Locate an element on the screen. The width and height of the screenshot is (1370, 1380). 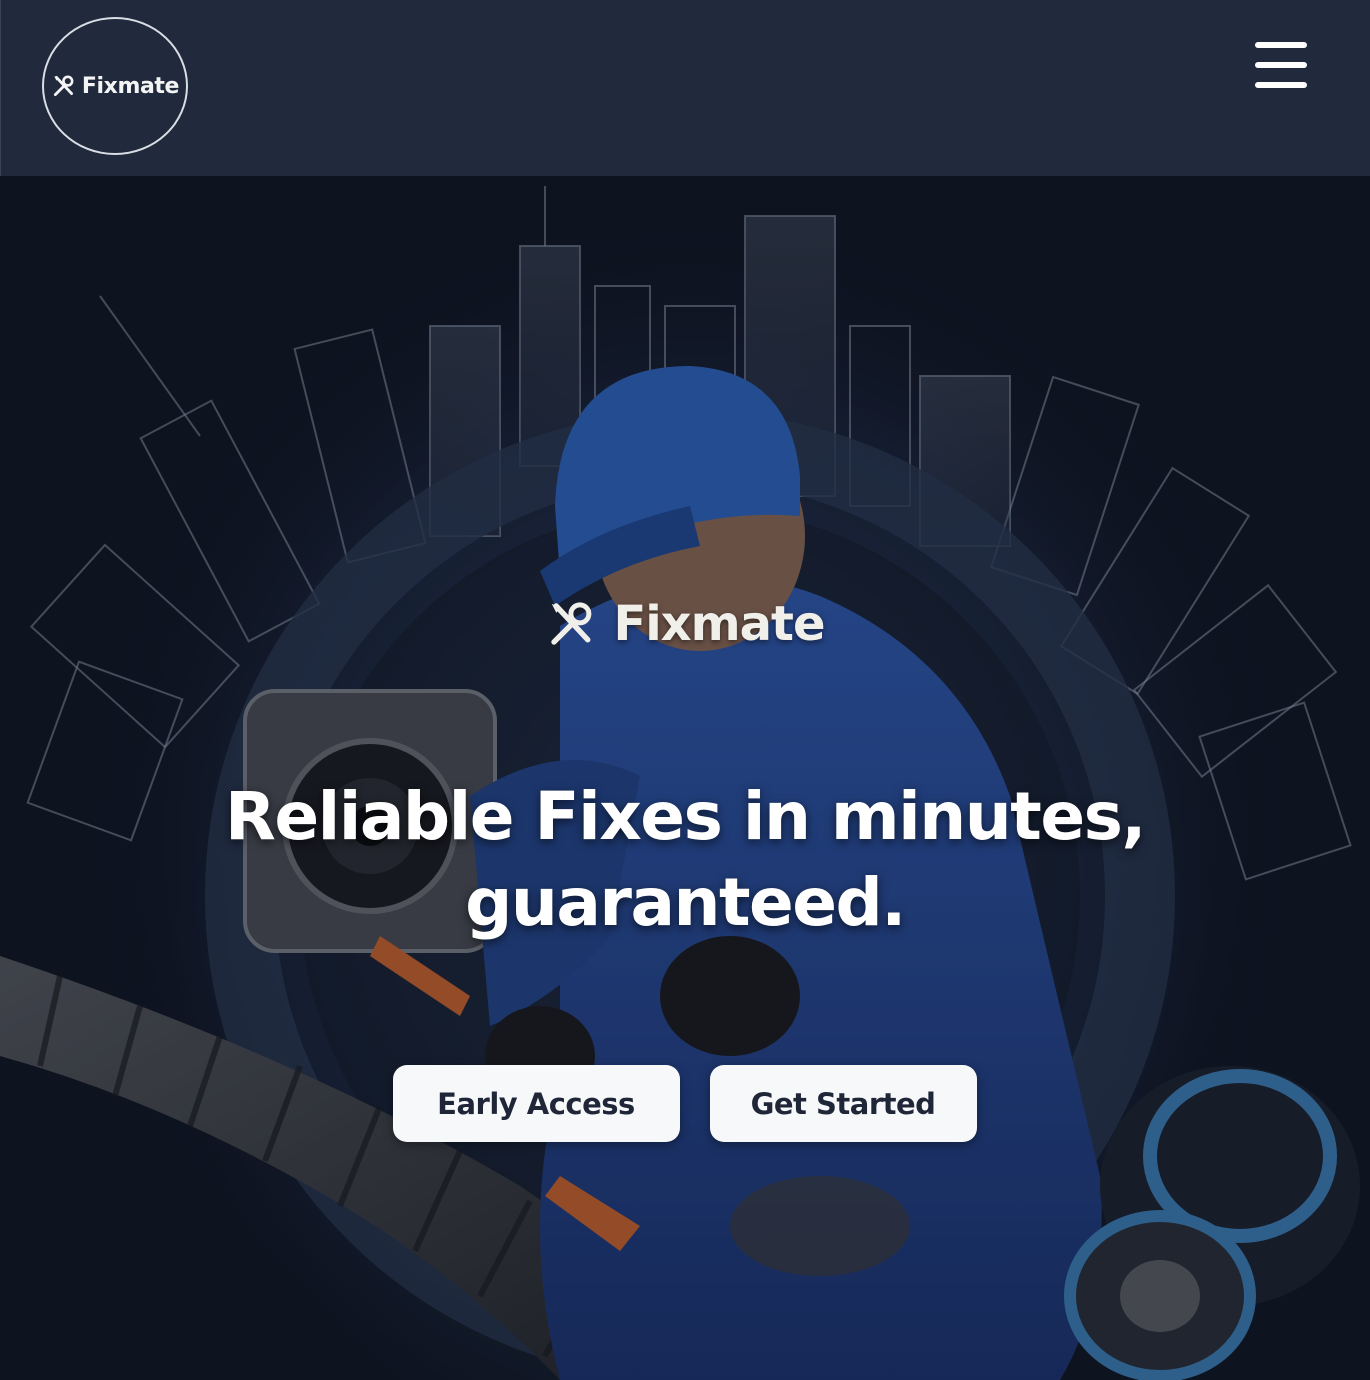
get-started-button: Get Started is located at coordinates (843, 1103).